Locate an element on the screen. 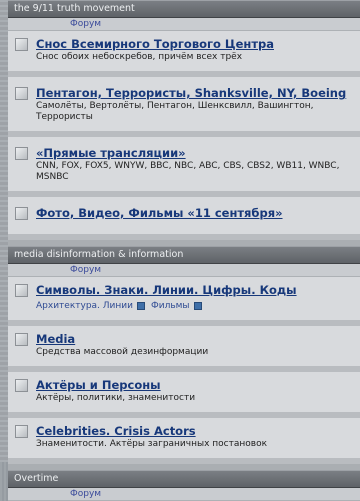  subforum-list: Архитектура. Линии Фильмы is located at coordinates (195, 306).